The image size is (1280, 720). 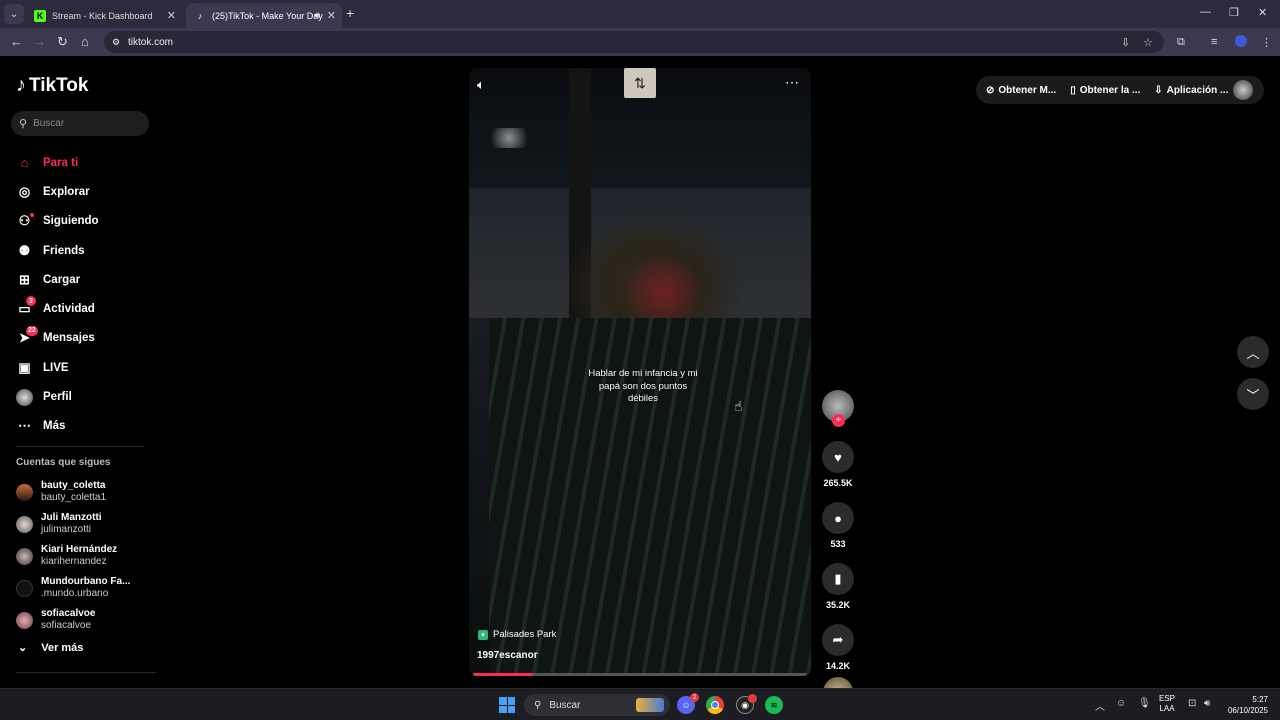 What do you see at coordinates (32, 330) in the screenshot?
I see `messages-badge: 22` at bounding box center [32, 330].